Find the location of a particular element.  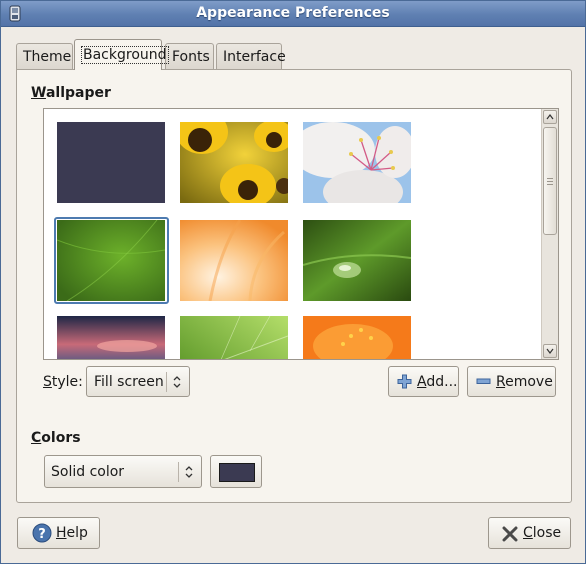

plus-icon is located at coordinates (404, 381).